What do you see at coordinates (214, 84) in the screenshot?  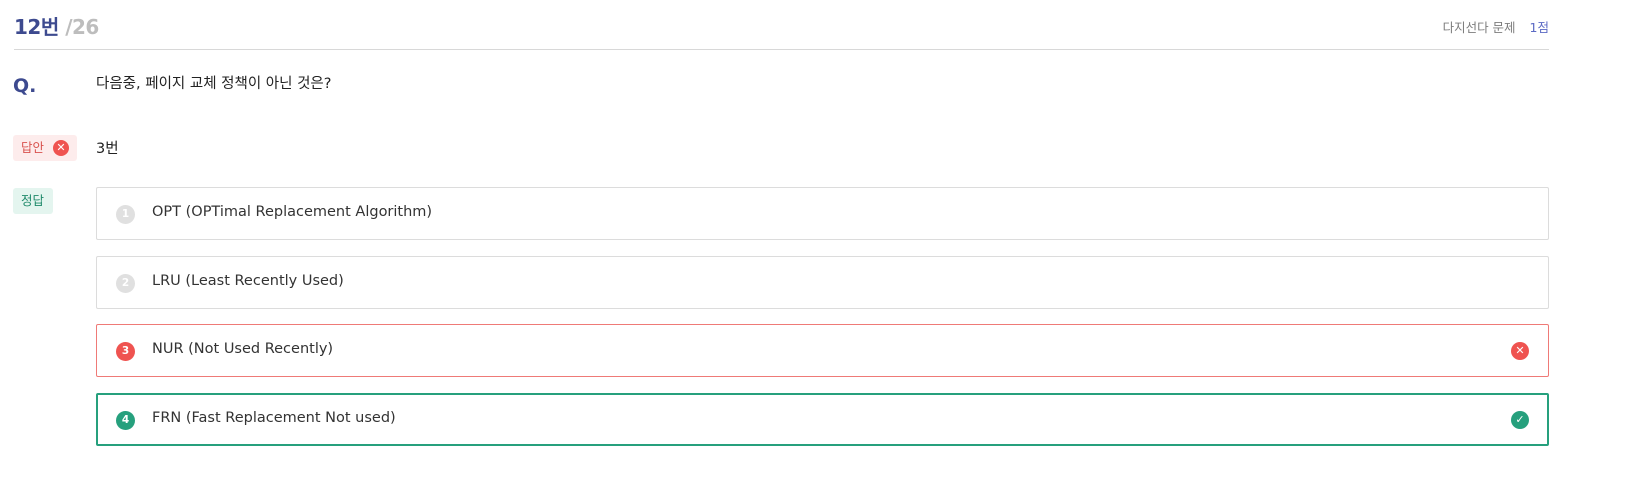 I see `question-text: 다음중, 페이지 교체 정책이 아닌 것은?` at bounding box center [214, 84].